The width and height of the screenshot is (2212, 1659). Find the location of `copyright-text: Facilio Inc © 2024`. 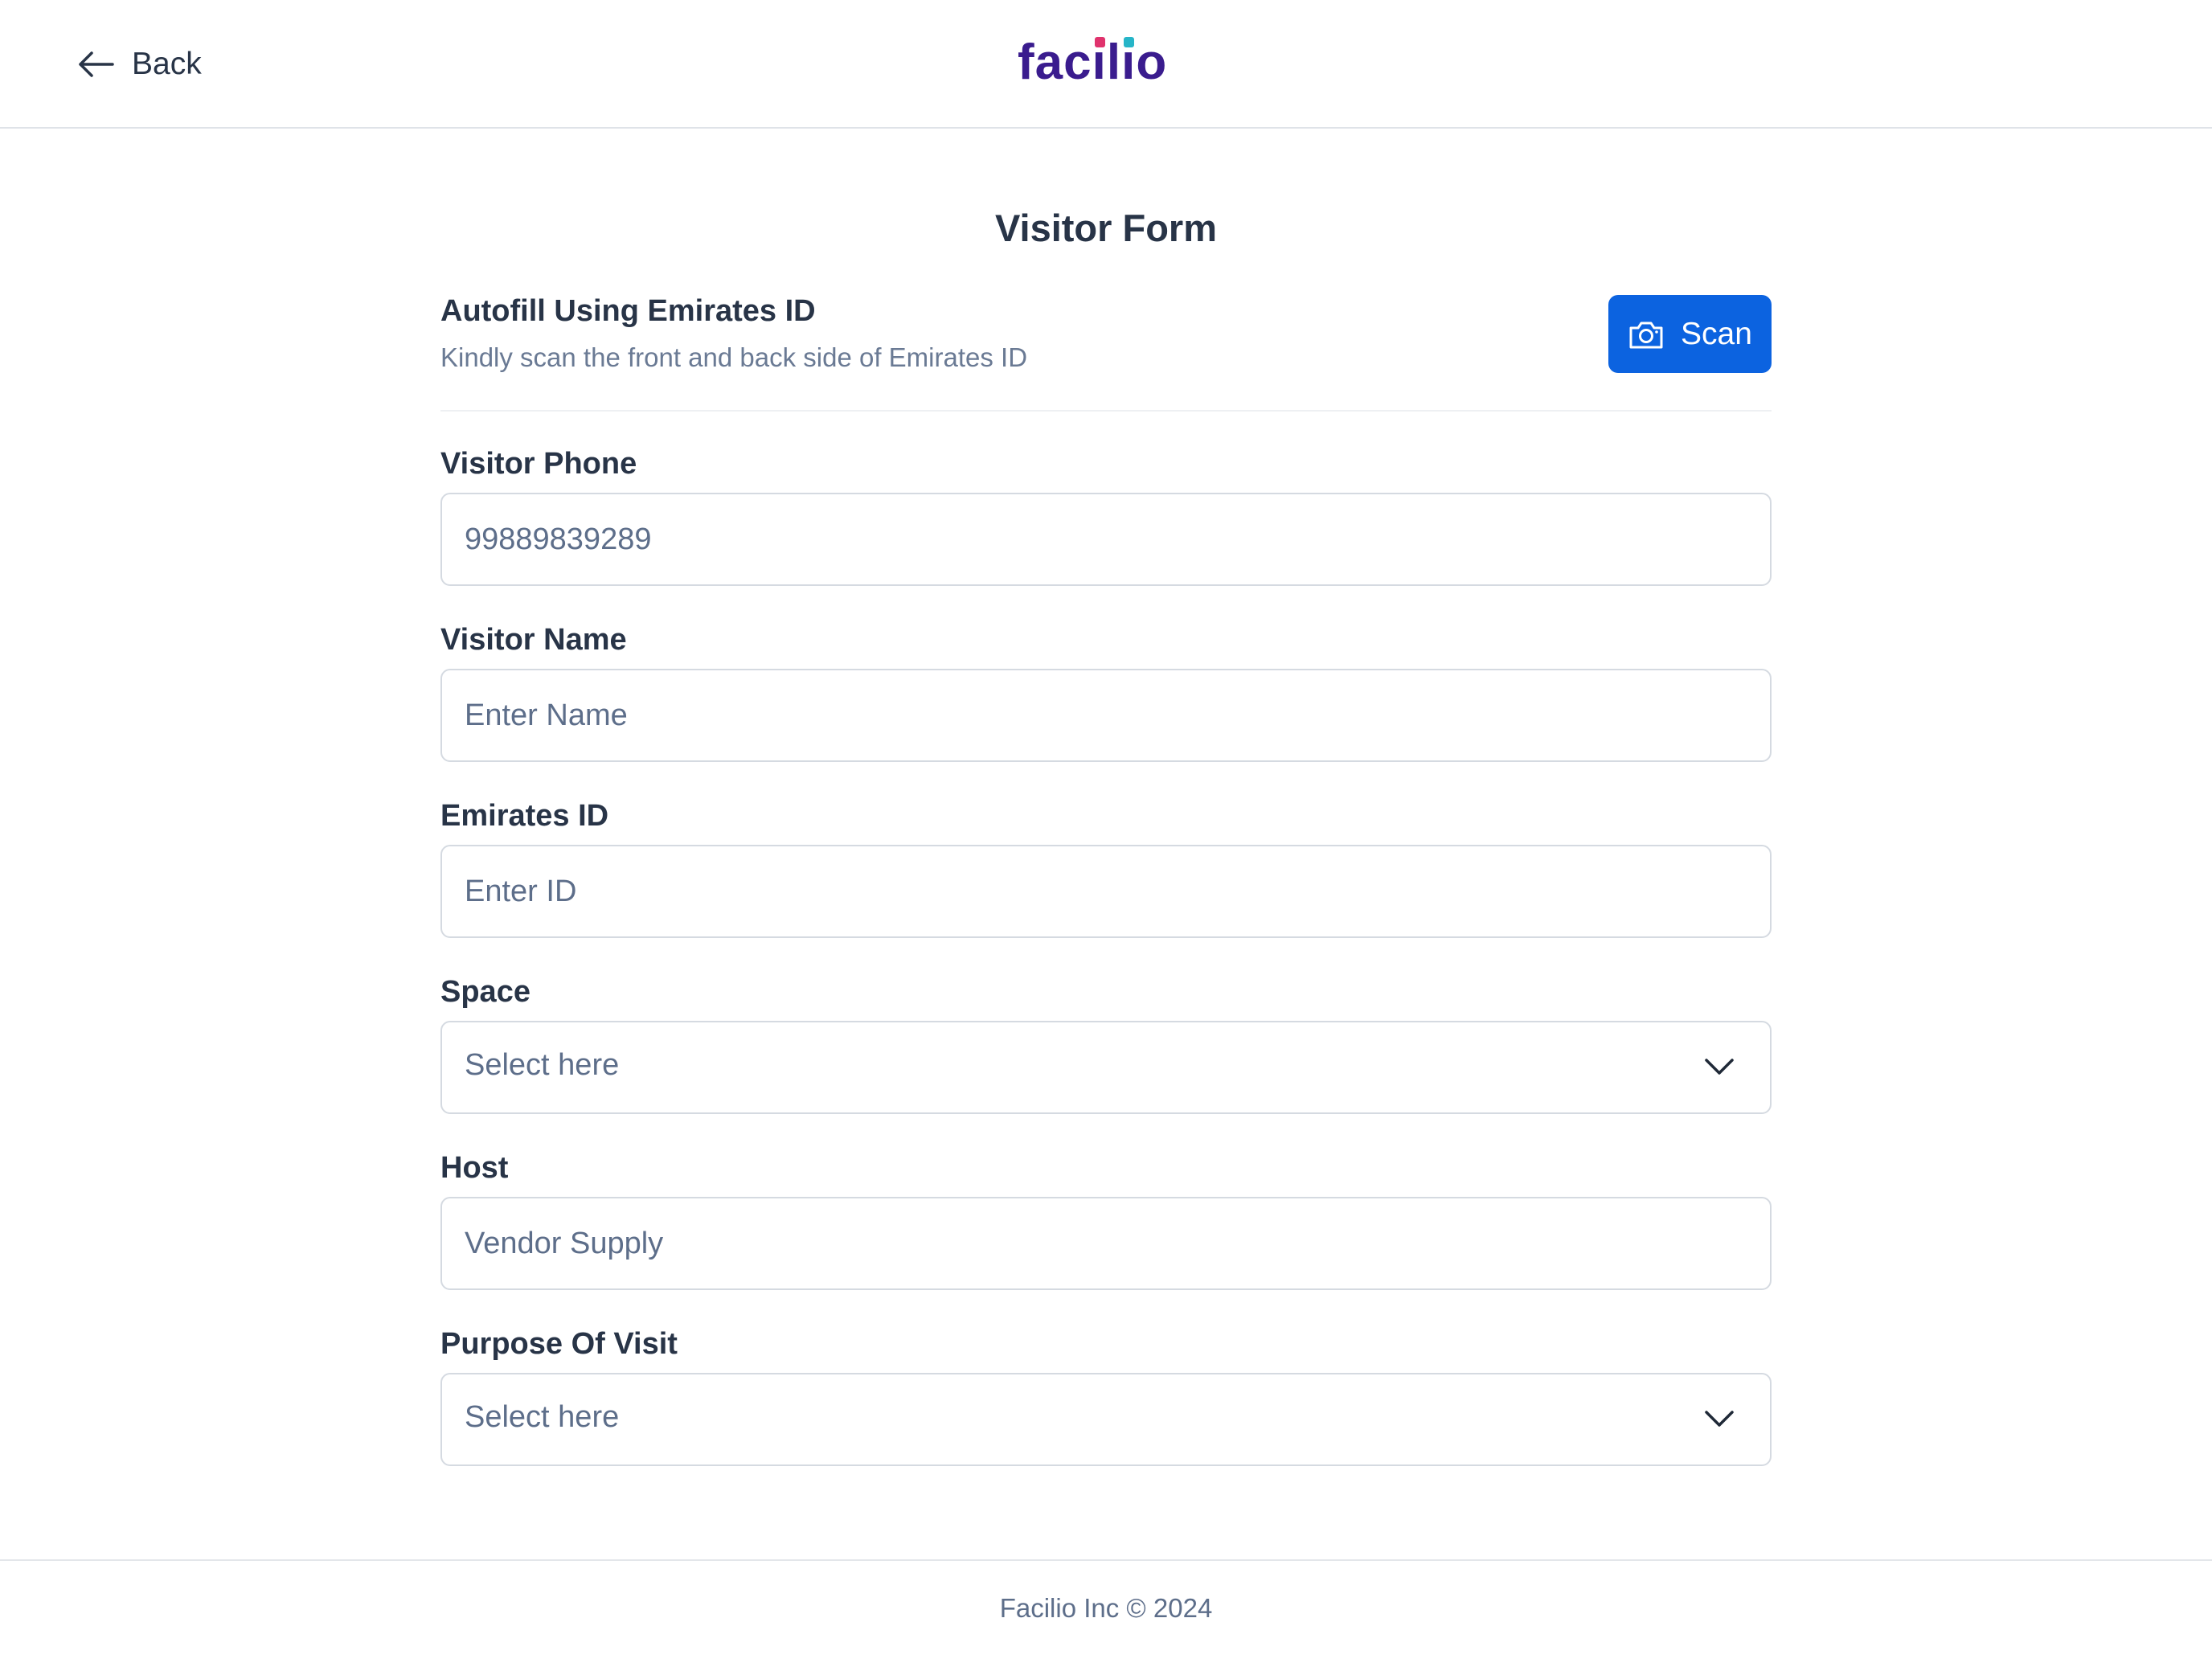

copyright-text: Facilio Inc © 2024 is located at coordinates (1106, 1608).